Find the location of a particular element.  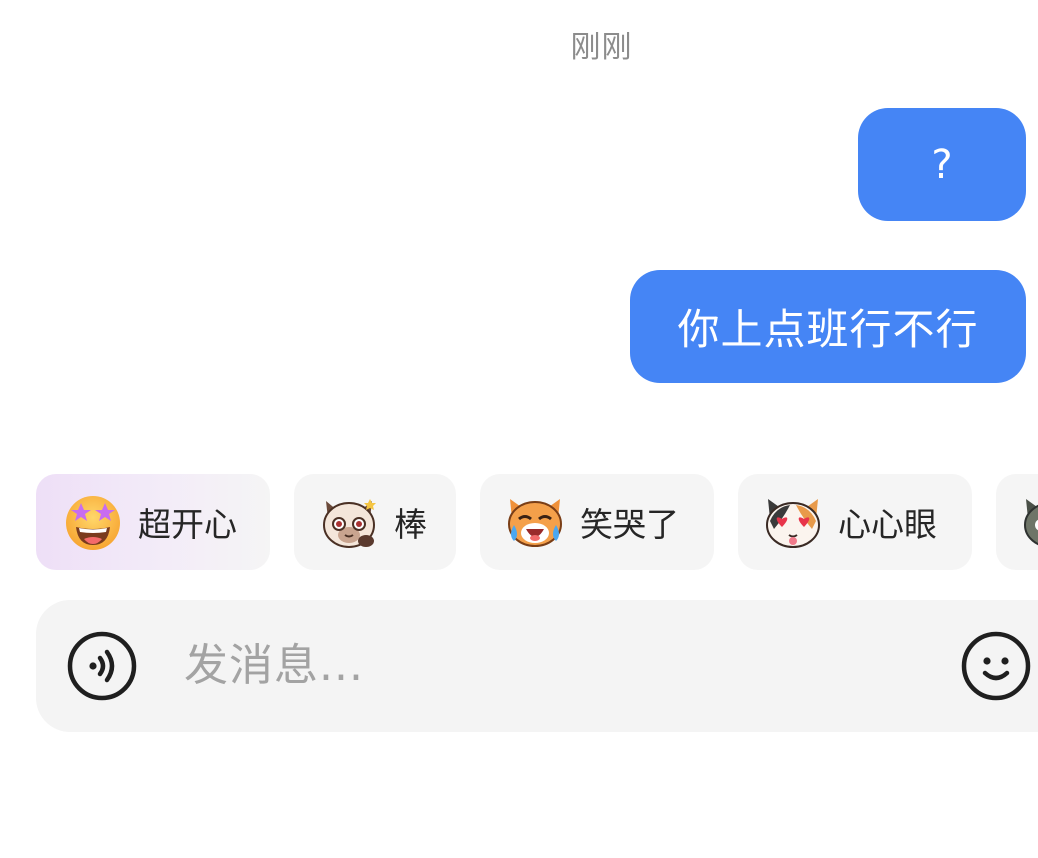

sticker-chip-label: 棒 is located at coordinates (410, 524).